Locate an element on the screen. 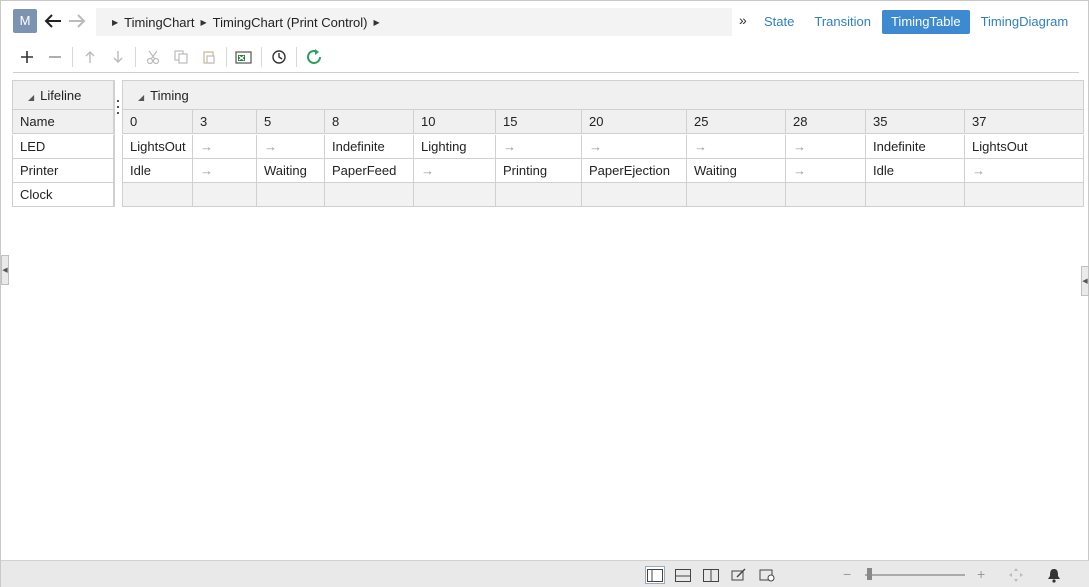 The height and width of the screenshot is (587, 1089). forward-arrow-icon is located at coordinates (77, 21).